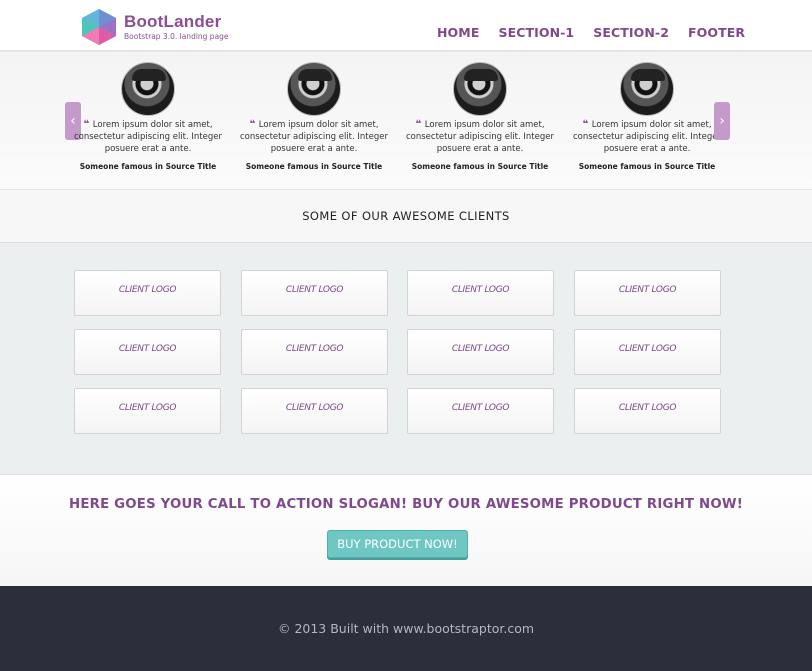 The image size is (812, 671). What do you see at coordinates (716, 32) in the screenshot?
I see `nav-footer: FOOTER` at bounding box center [716, 32].